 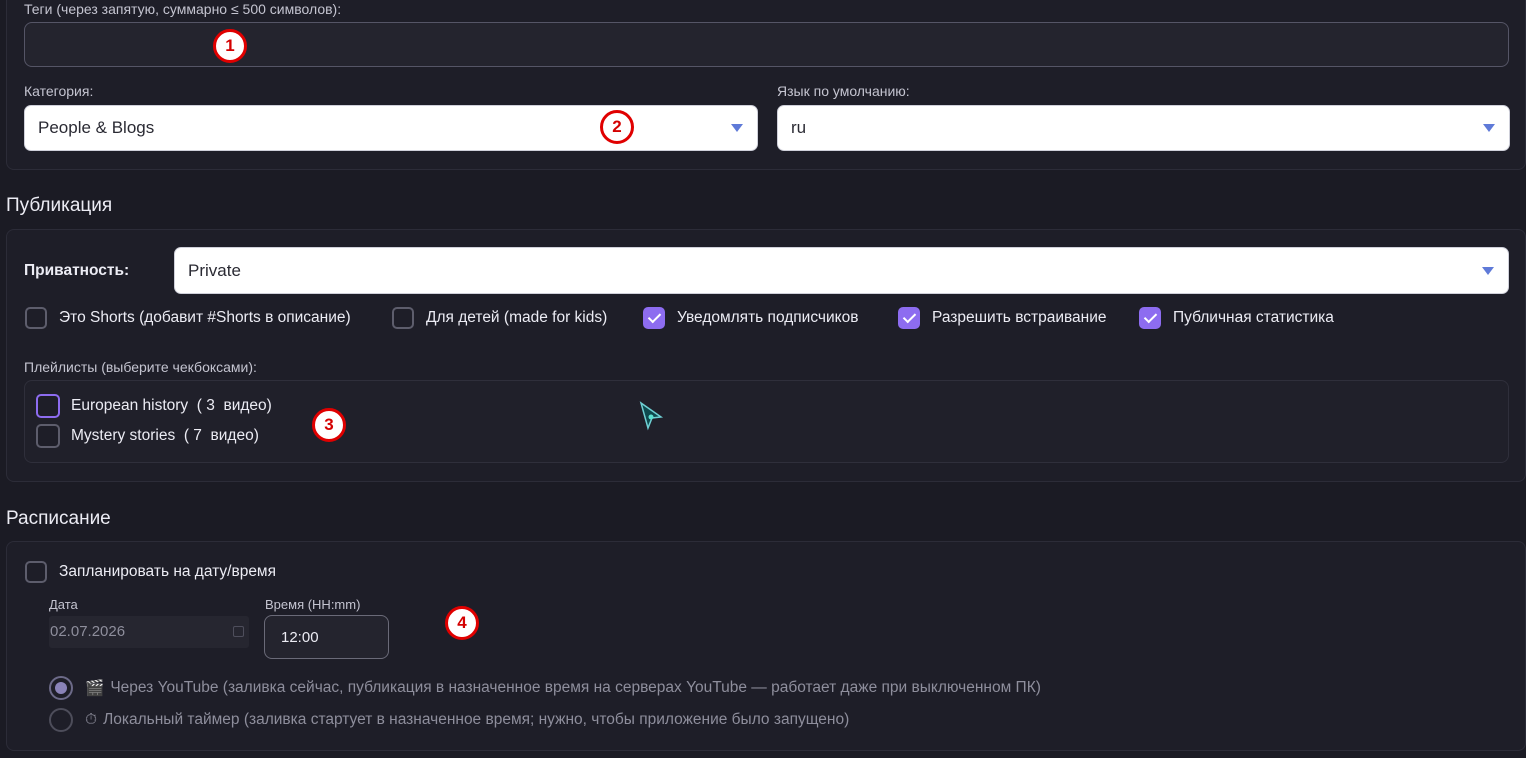 What do you see at coordinates (58, 518) in the screenshot?
I see `schedule-title: Расписание` at bounding box center [58, 518].